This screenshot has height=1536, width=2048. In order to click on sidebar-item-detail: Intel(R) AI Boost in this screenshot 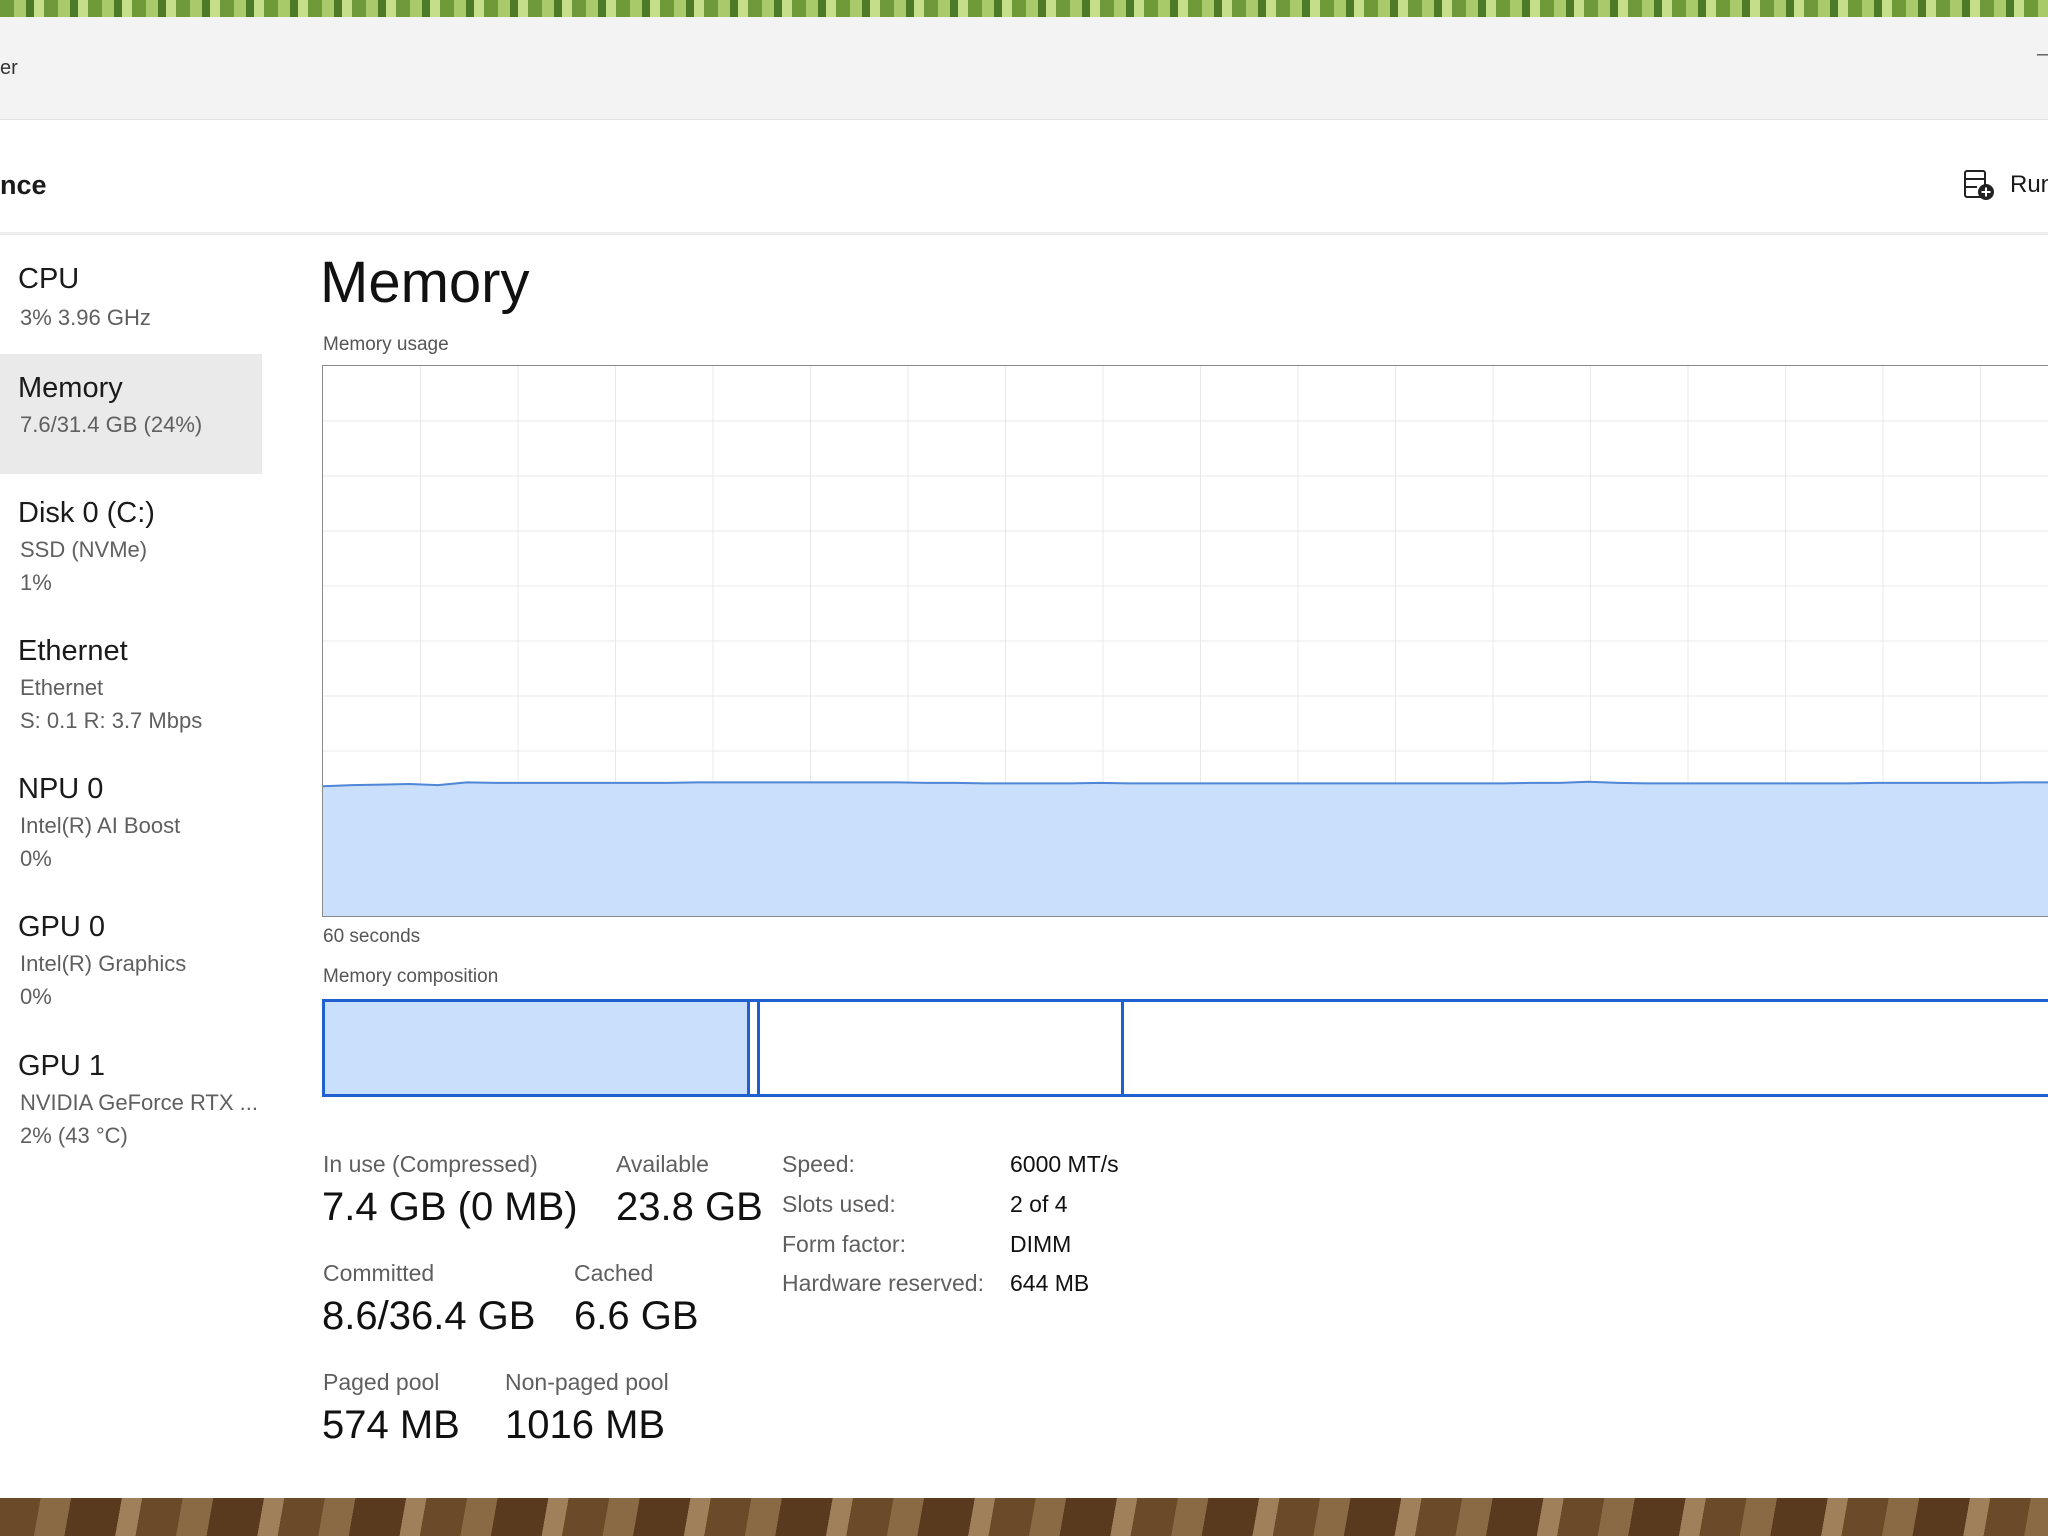, I will do `click(100, 825)`.